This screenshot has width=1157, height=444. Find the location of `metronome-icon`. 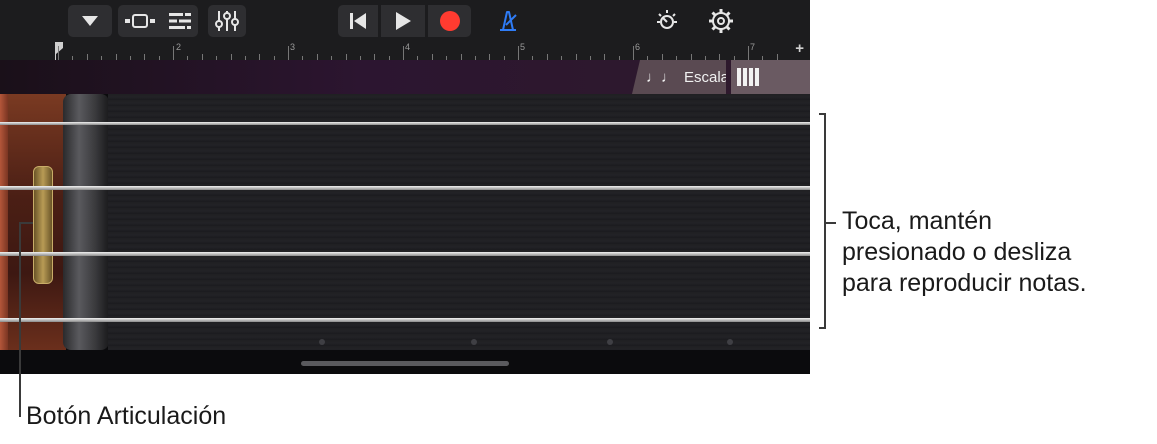

metronome-icon is located at coordinates (508, 21).